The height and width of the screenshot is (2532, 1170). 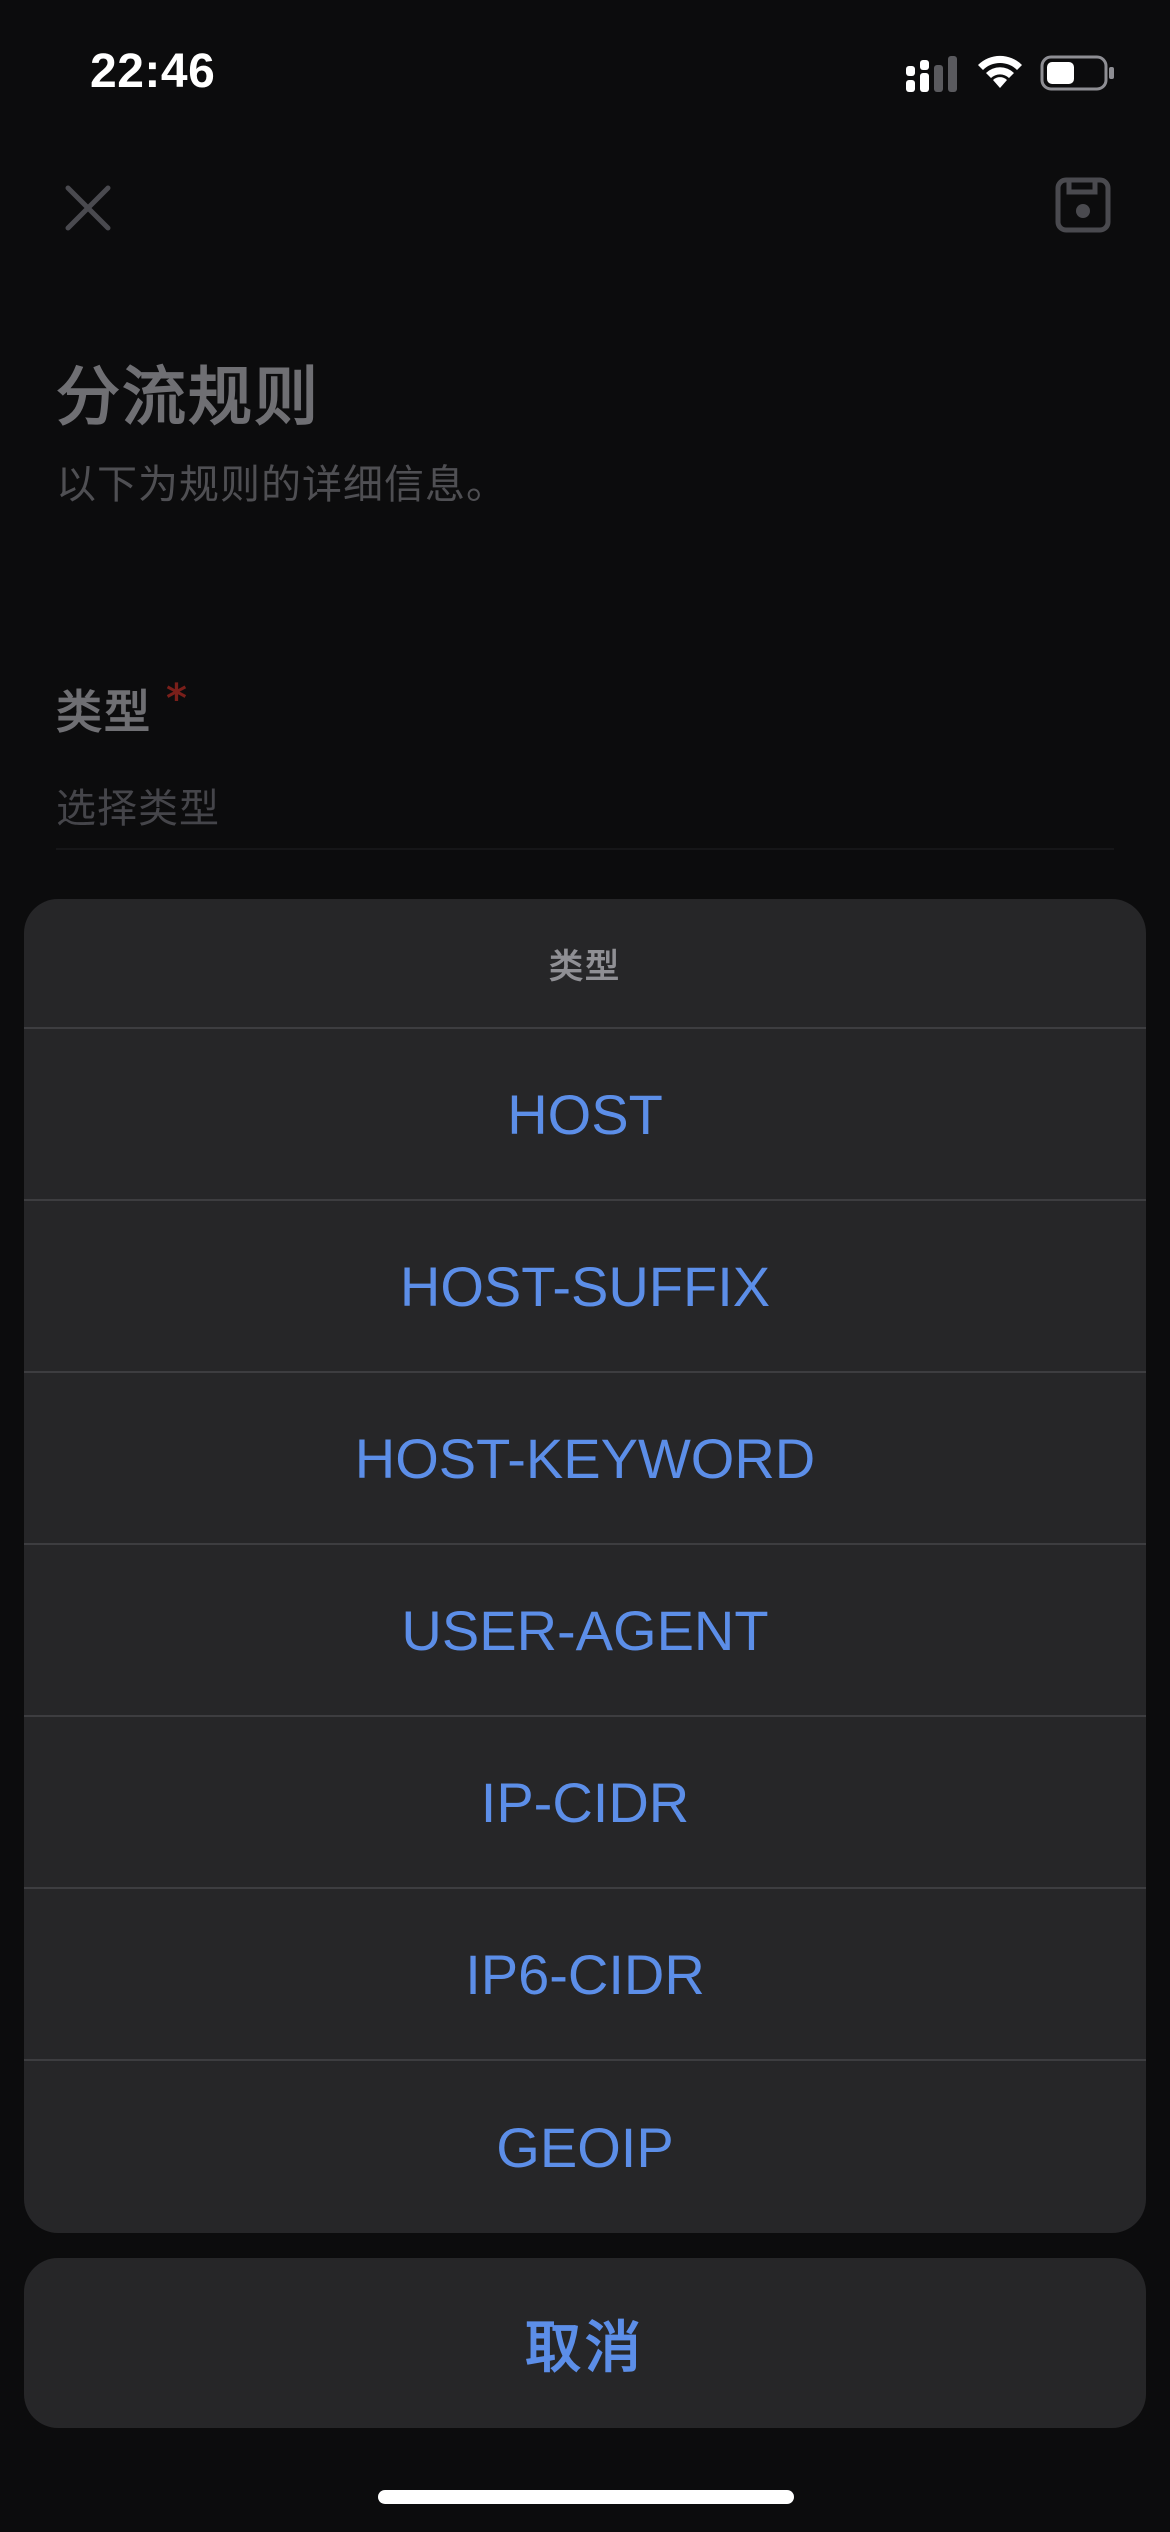 What do you see at coordinates (1077, 73) in the screenshot?
I see `battery-icon` at bounding box center [1077, 73].